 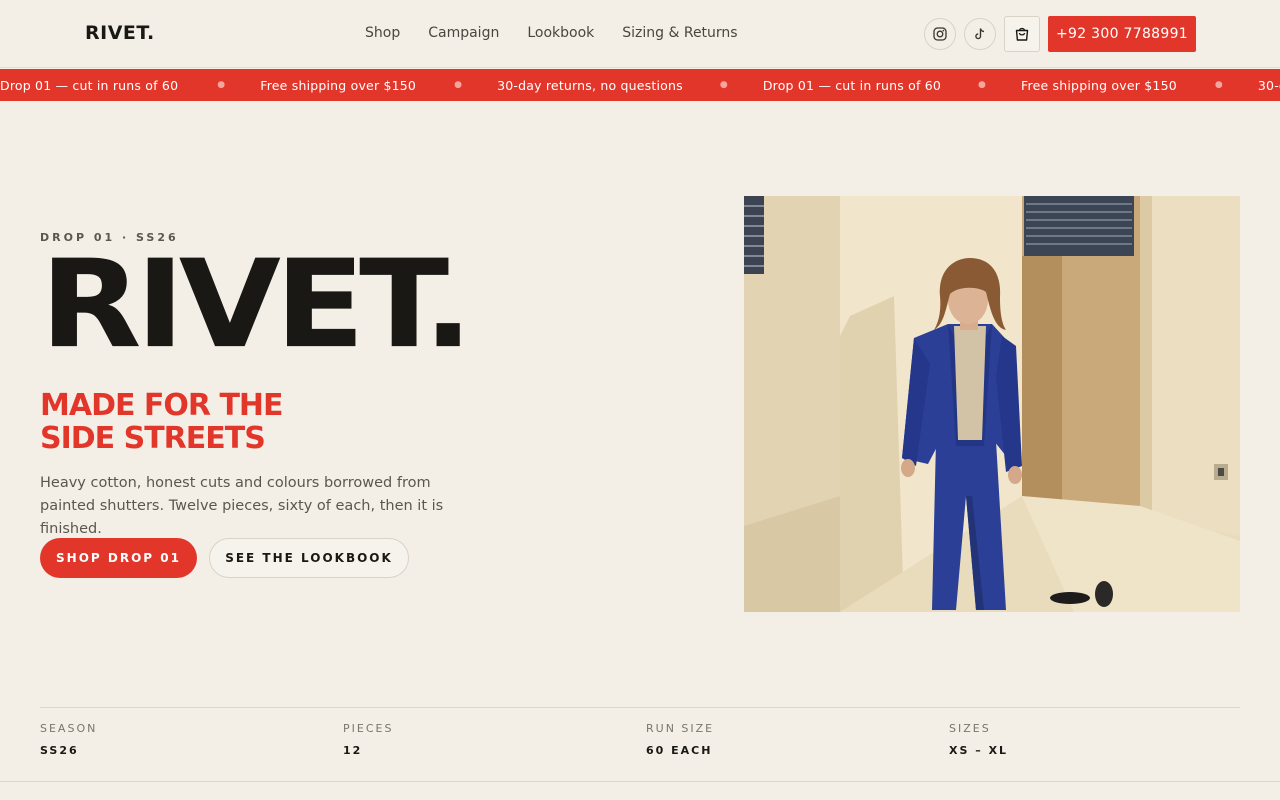 I want to click on instagram-button, so click(x=940, y=34).